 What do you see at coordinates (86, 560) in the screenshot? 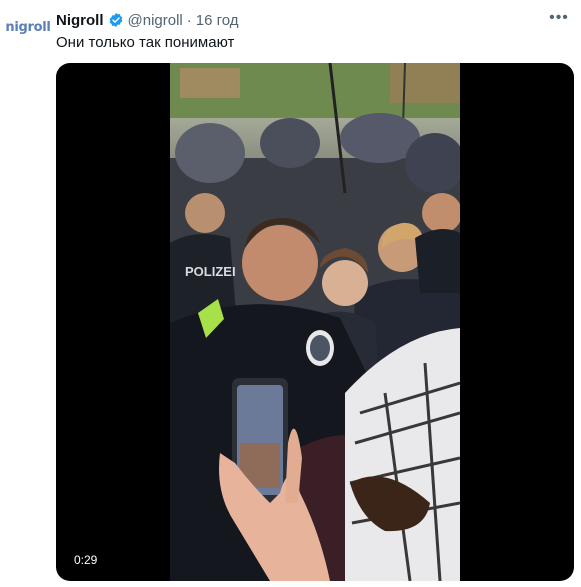
I see `video-duration: 0:29` at bounding box center [86, 560].